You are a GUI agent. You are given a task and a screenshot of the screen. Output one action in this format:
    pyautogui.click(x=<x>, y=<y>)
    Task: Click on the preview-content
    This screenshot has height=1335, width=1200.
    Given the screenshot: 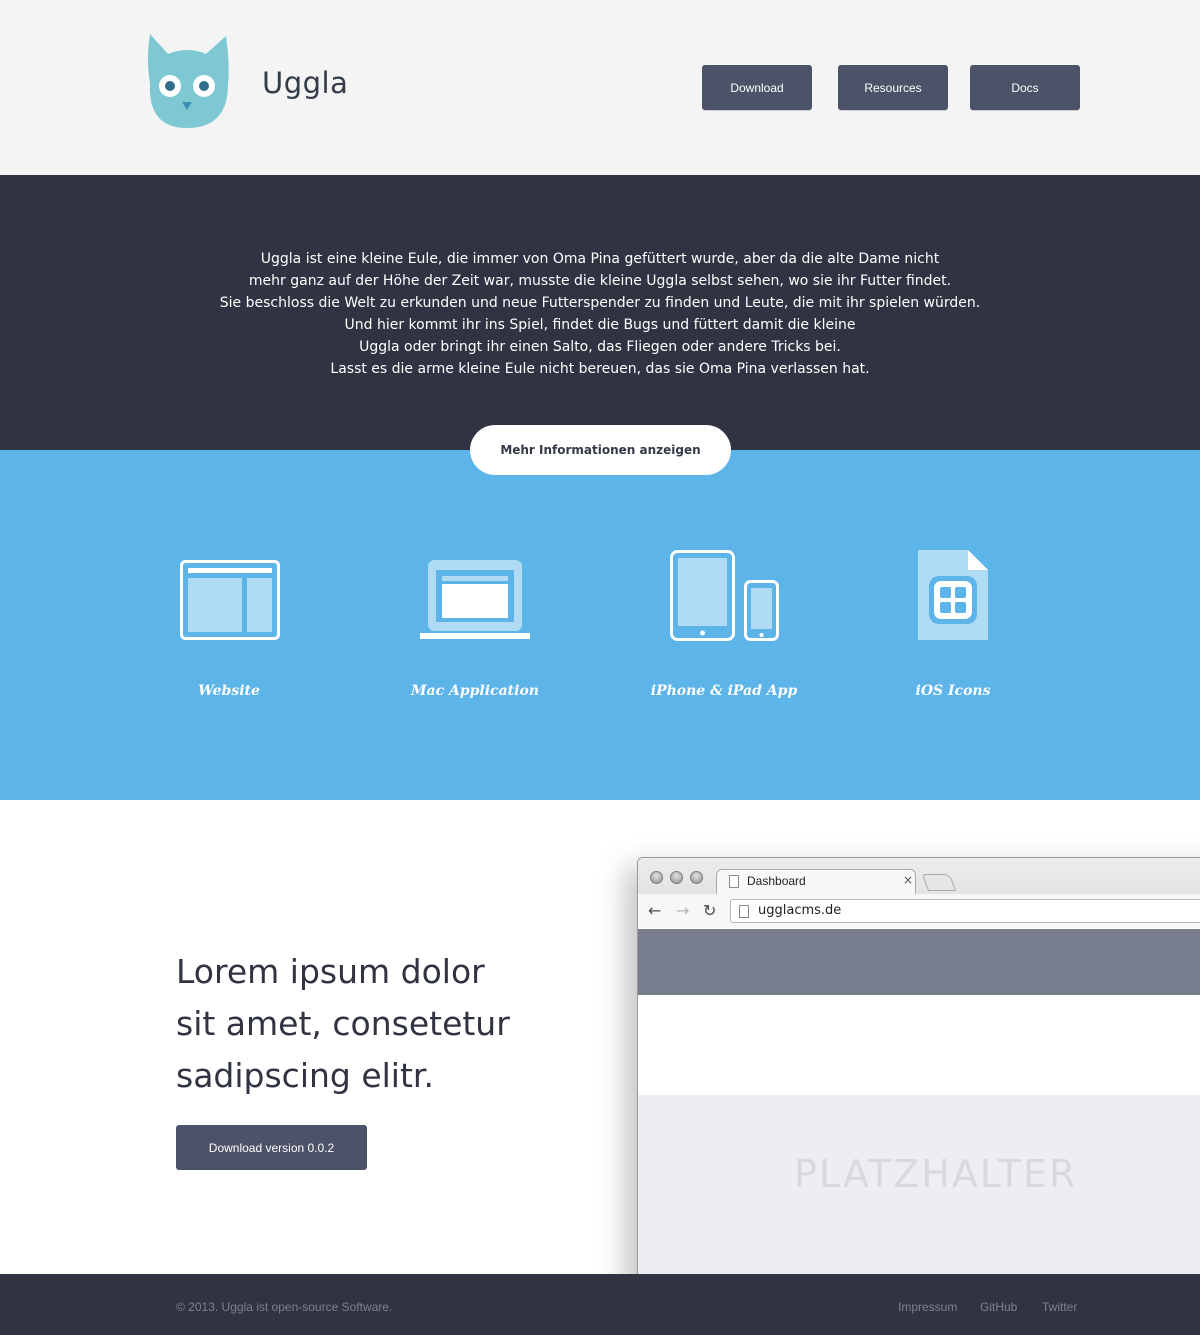 What is the action you would take?
    pyautogui.click(x=919, y=1045)
    